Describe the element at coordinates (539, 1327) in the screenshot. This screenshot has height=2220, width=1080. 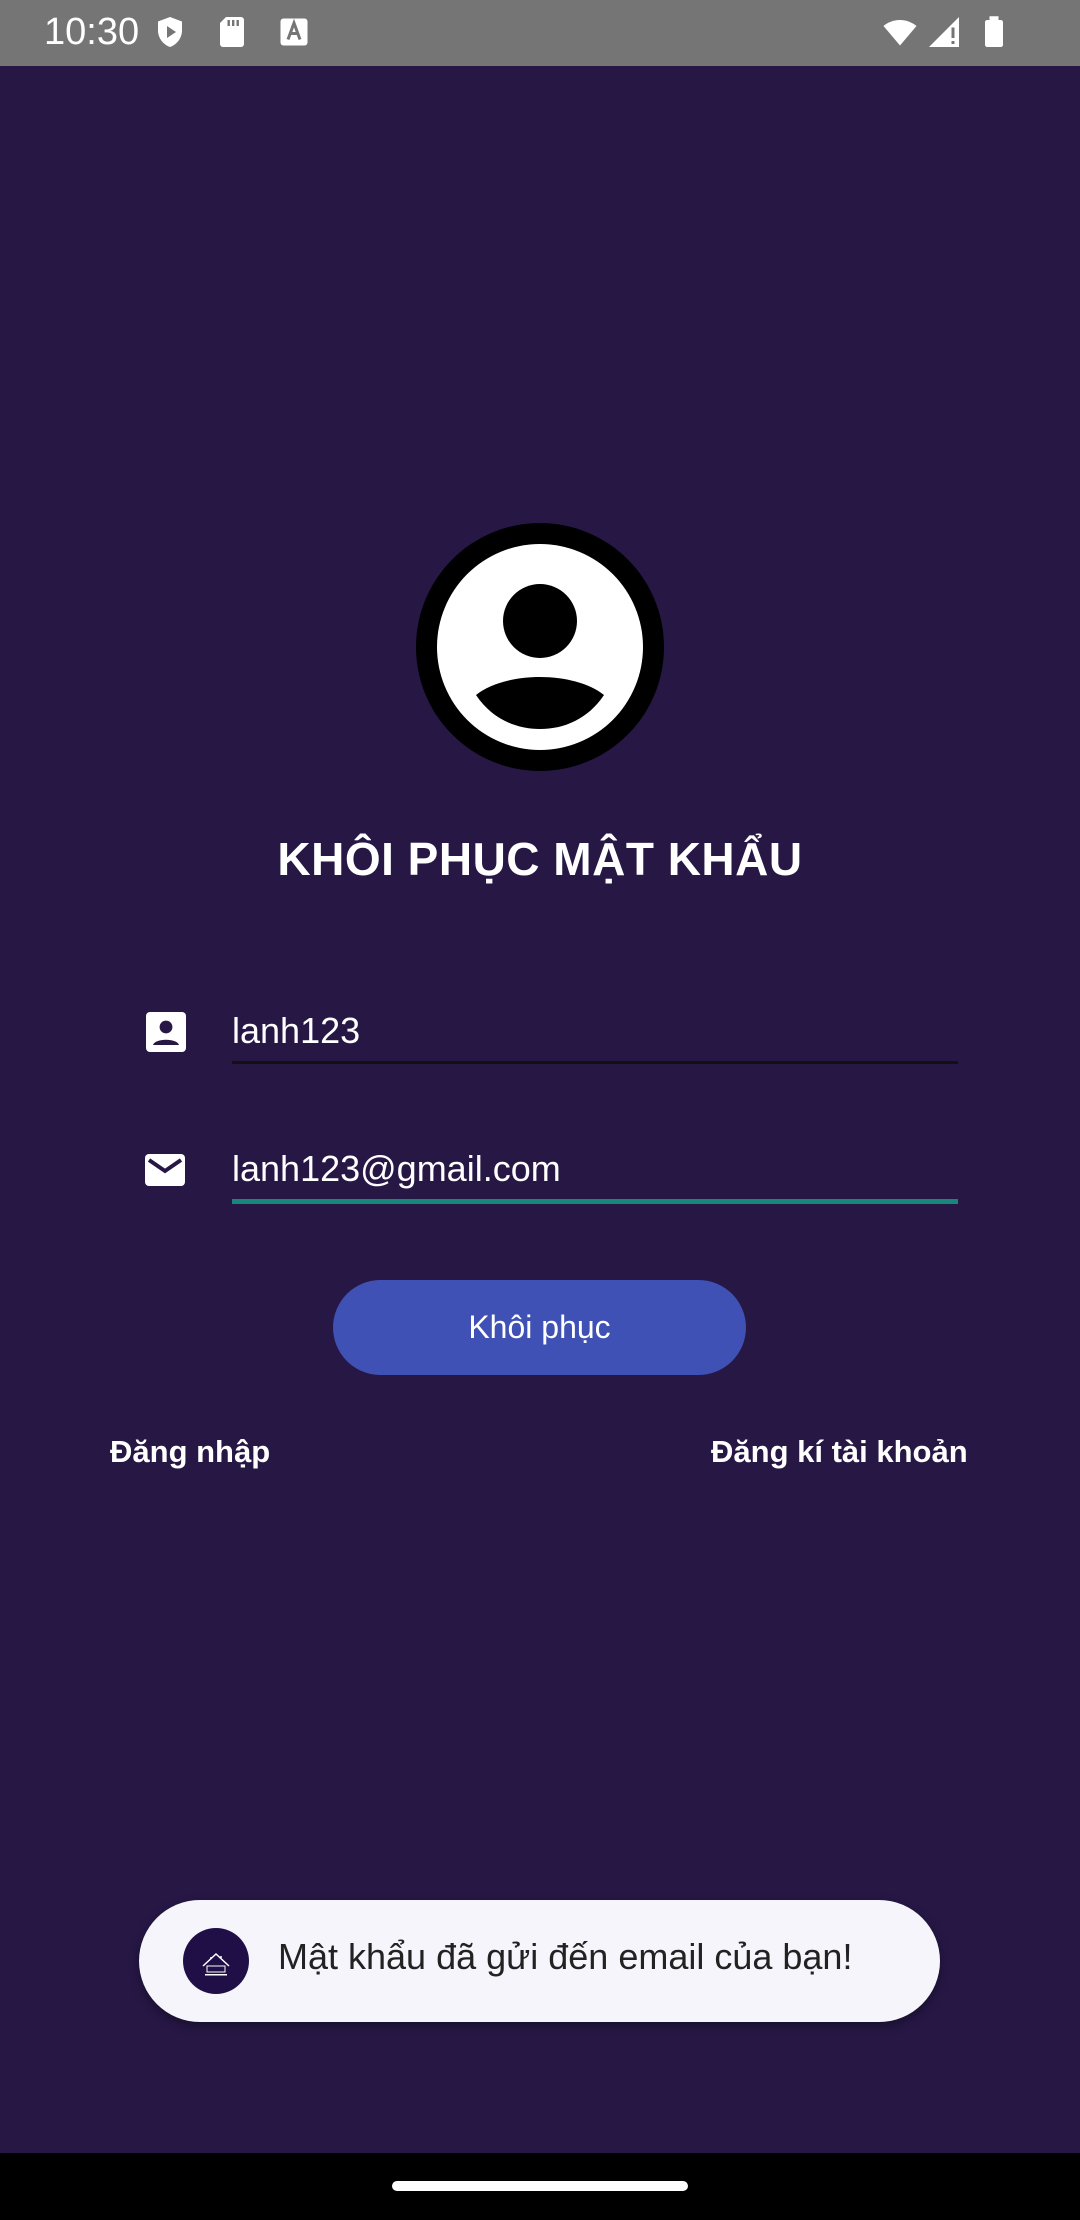
I see `recover-button: Khôi phục` at that location.